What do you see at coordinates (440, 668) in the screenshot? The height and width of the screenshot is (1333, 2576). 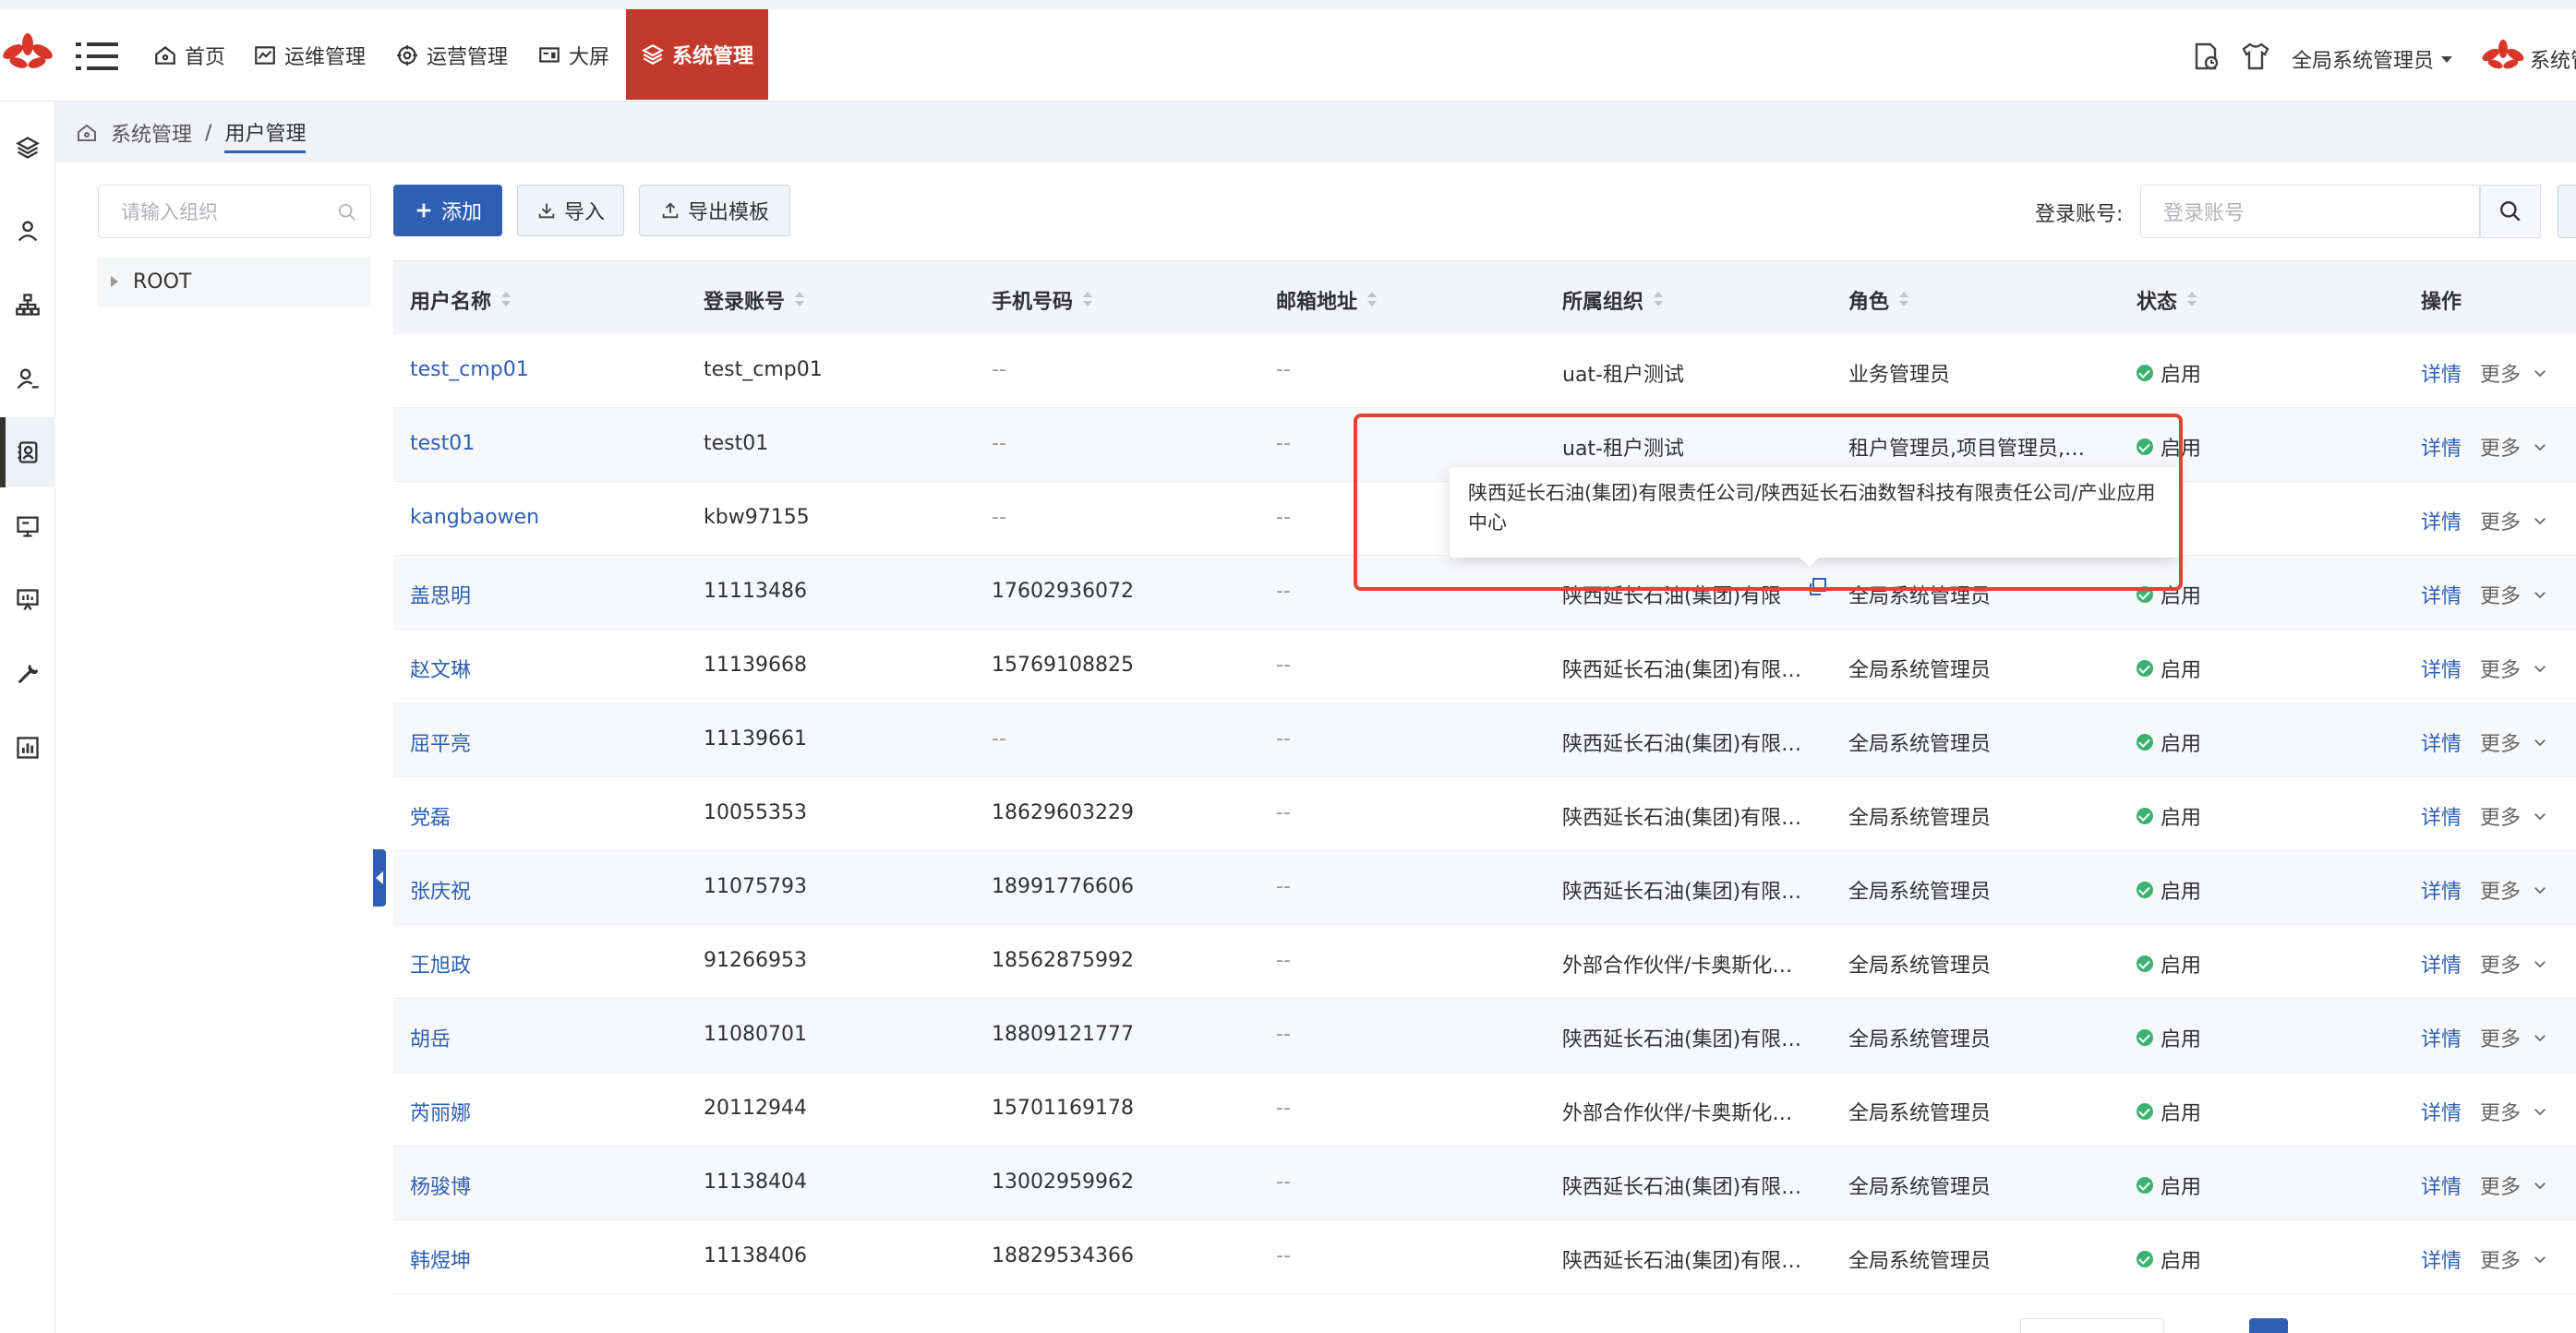 I see `cell-username: 赵文琳` at bounding box center [440, 668].